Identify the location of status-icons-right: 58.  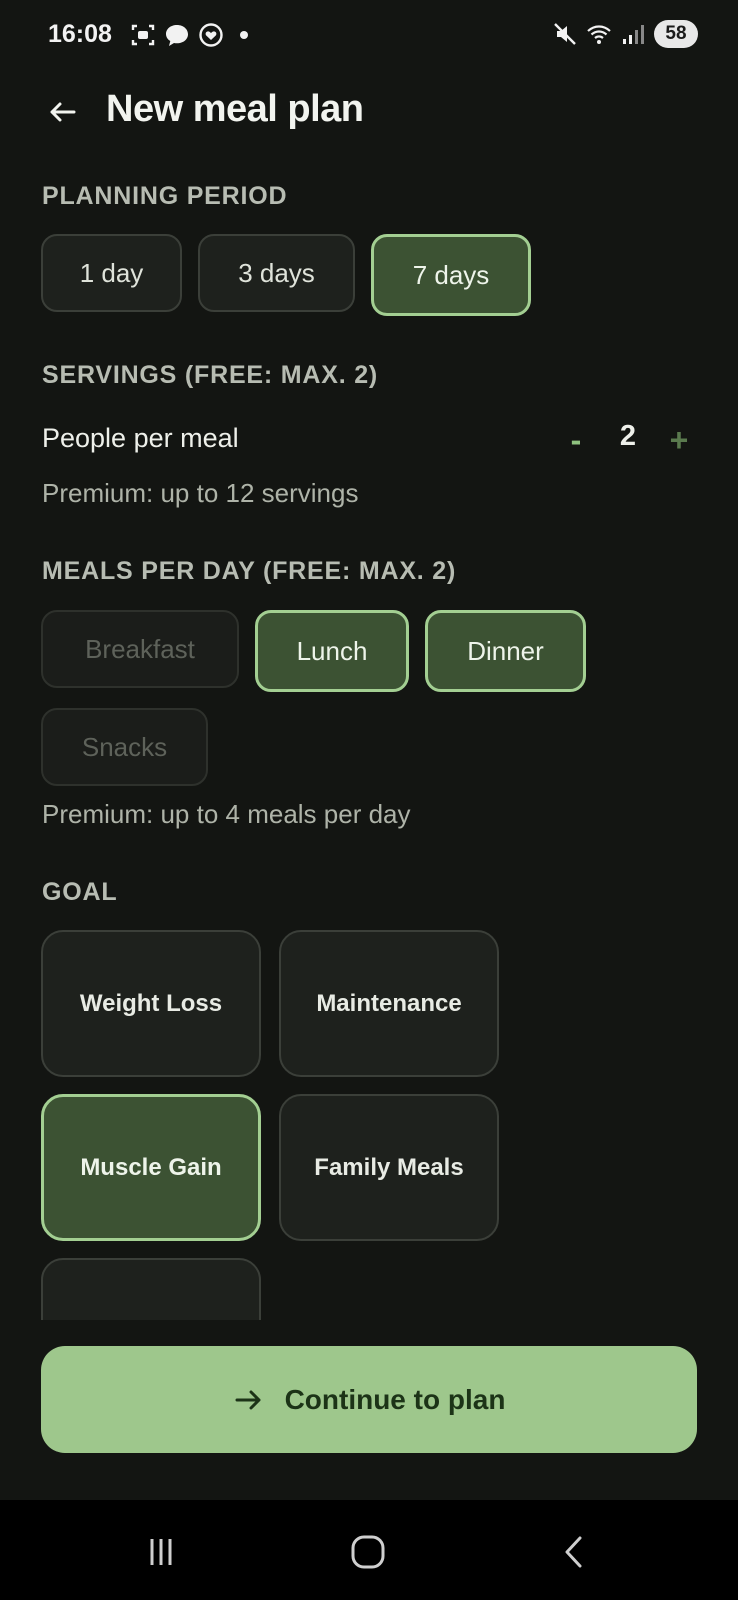
(625, 34).